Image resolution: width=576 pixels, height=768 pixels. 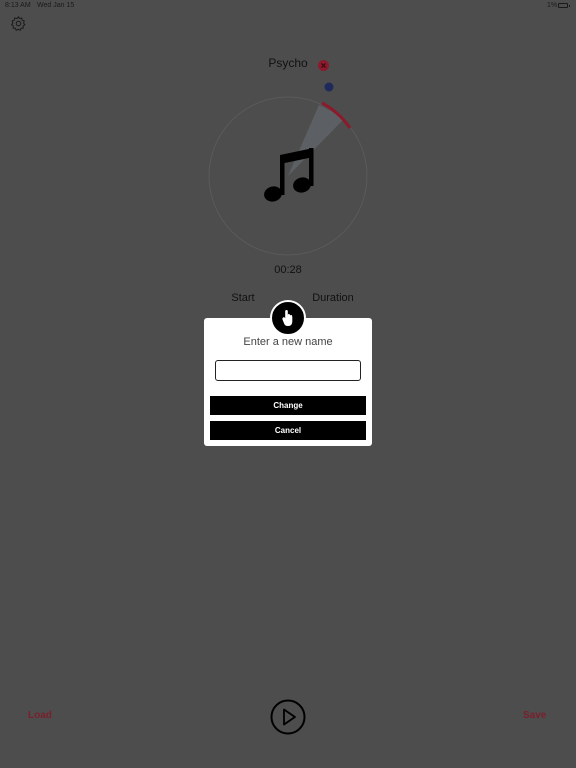 I want to click on start-button: Start, so click(x=243, y=298).